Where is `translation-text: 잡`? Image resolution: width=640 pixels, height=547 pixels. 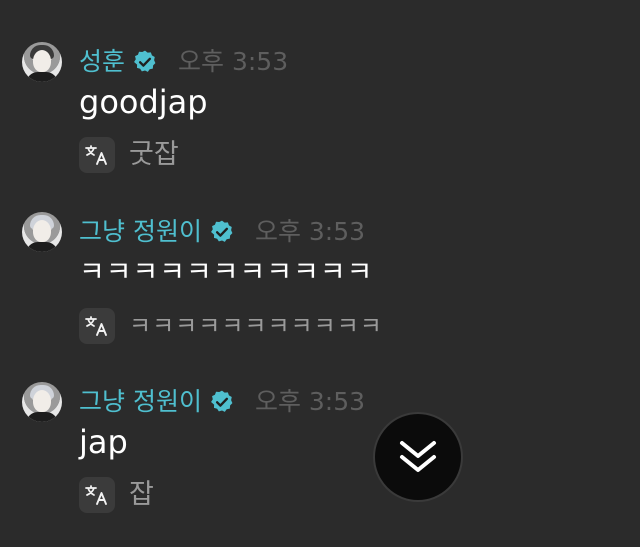
translation-text: 잡 is located at coordinates (141, 494).